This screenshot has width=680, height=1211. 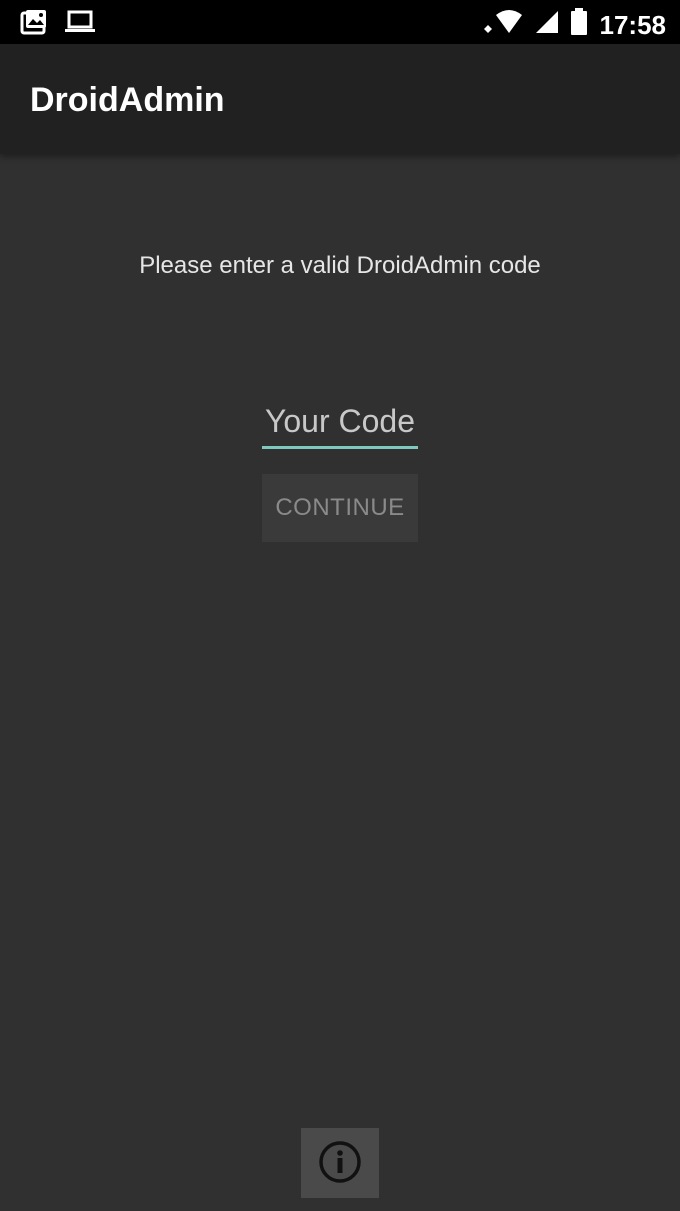 I want to click on code-input, so click(x=340, y=423).